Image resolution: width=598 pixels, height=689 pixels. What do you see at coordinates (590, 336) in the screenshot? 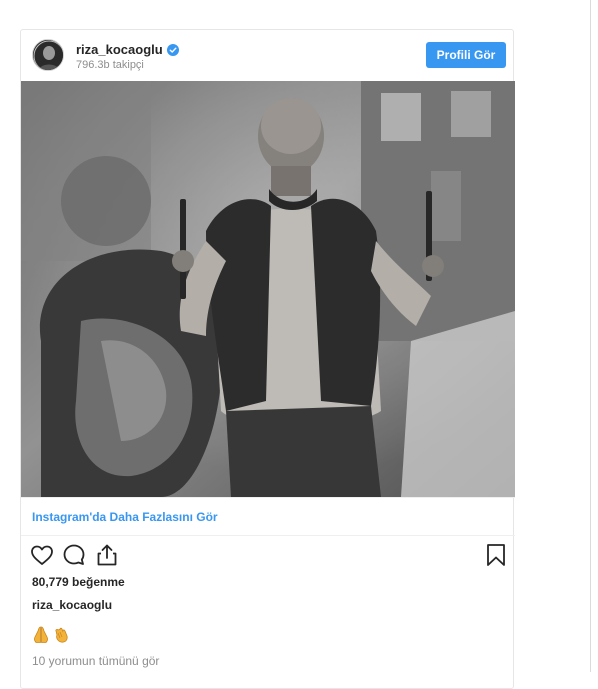
I see `page-divider` at bounding box center [590, 336].